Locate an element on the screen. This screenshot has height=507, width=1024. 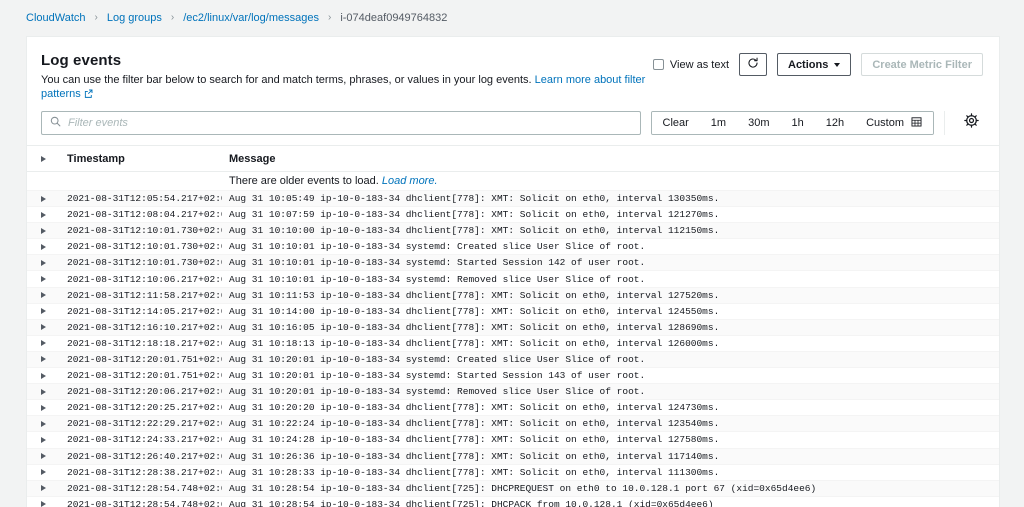
actions-button: Actions is located at coordinates (814, 64).